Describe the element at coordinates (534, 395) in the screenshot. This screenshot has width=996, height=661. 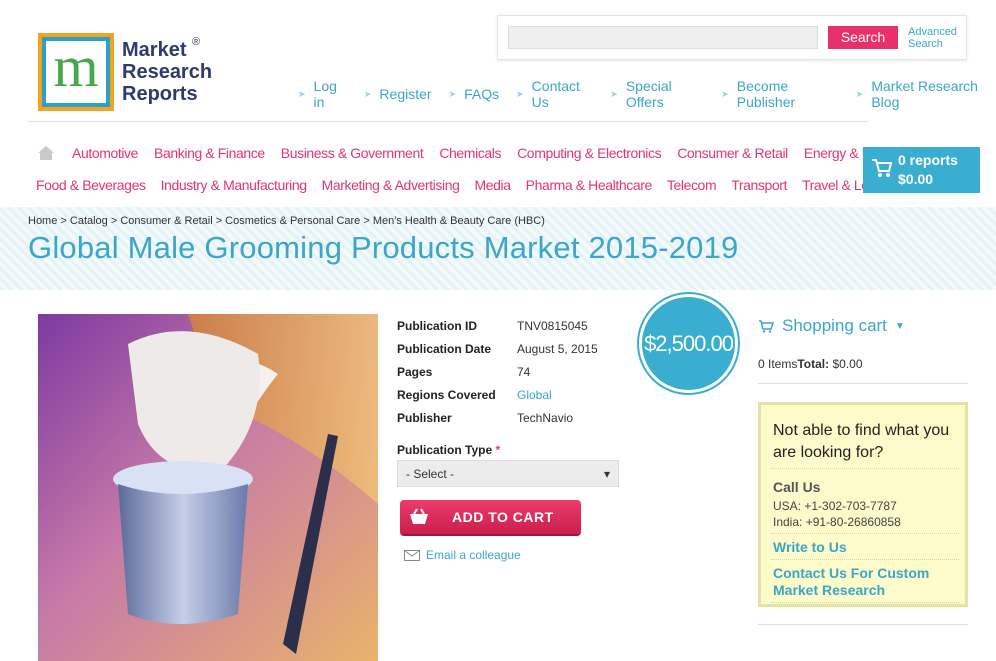
I see `detail-value: Global` at that location.